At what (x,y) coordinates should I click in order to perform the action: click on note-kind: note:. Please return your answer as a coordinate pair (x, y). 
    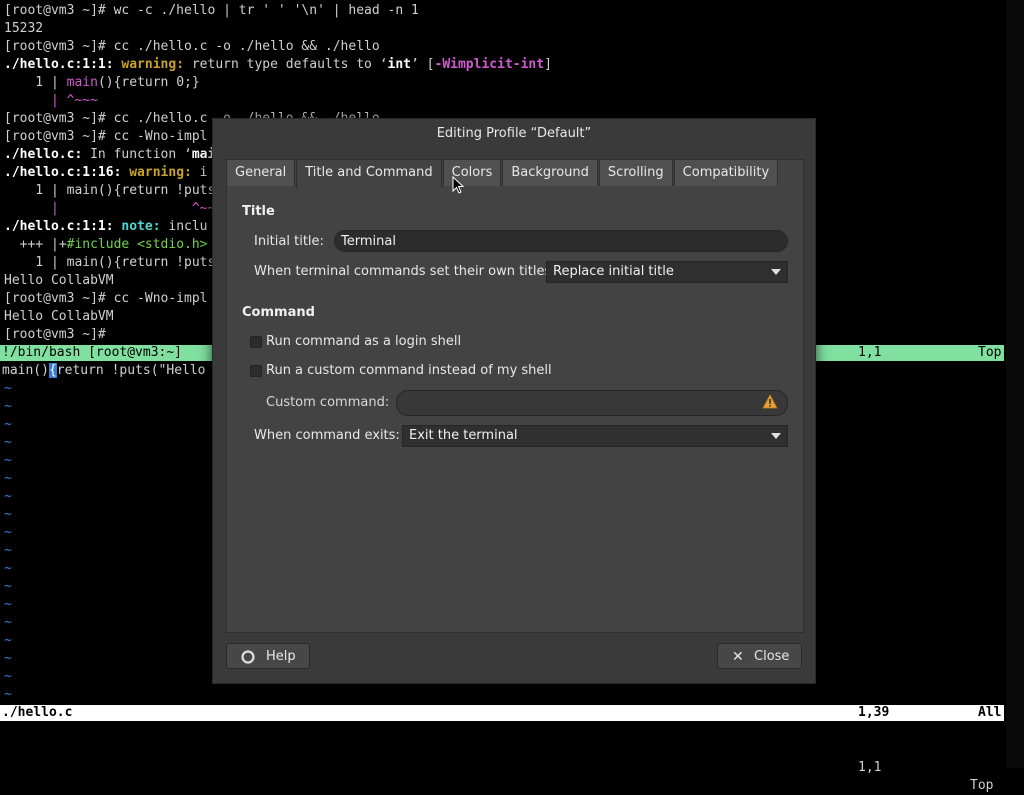
    Looking at the image, I should click on (141, 226).